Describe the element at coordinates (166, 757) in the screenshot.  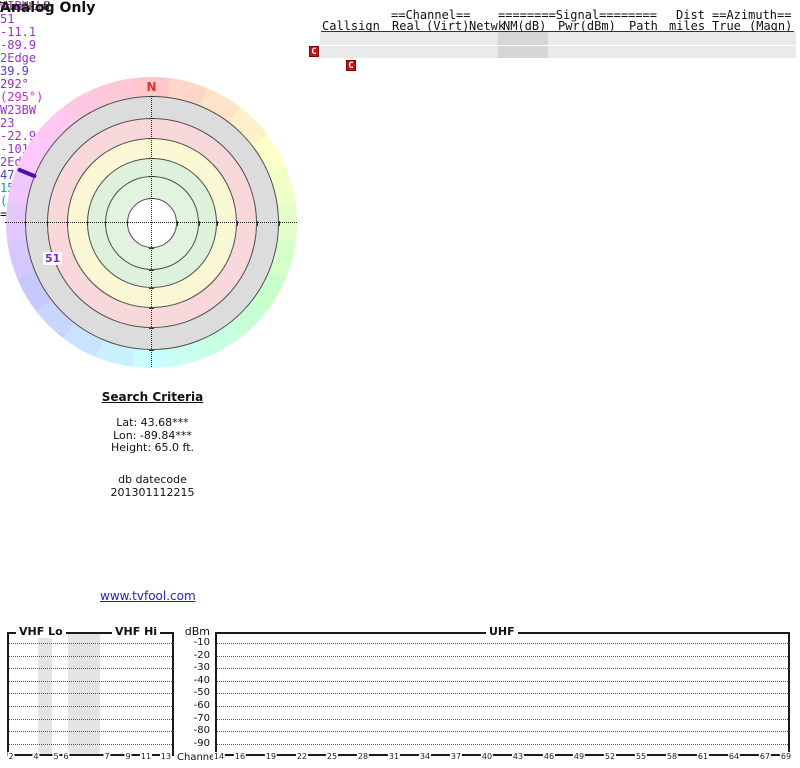
I see `channel-tick: 13` at that location.